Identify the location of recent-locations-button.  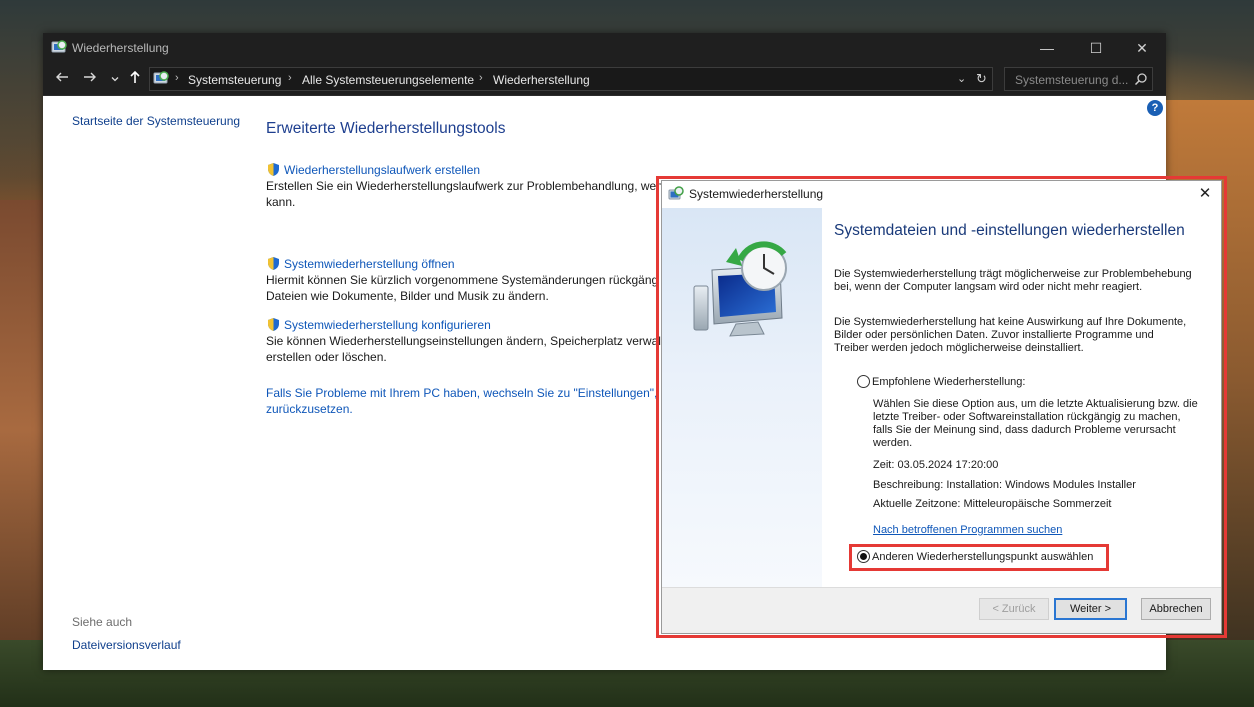
(115, 80).